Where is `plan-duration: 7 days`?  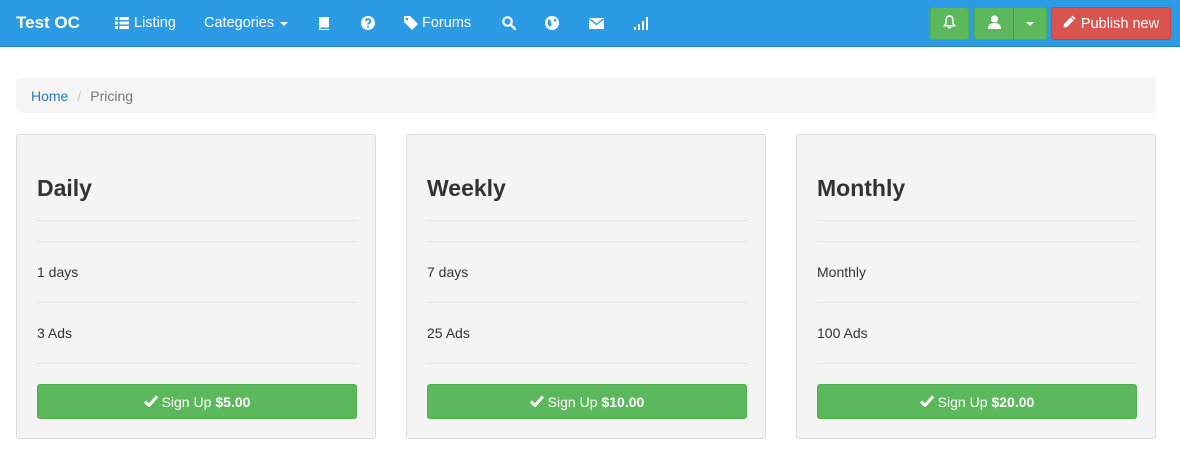 plan-duration: 7 days is located at coordinates (448, 272).